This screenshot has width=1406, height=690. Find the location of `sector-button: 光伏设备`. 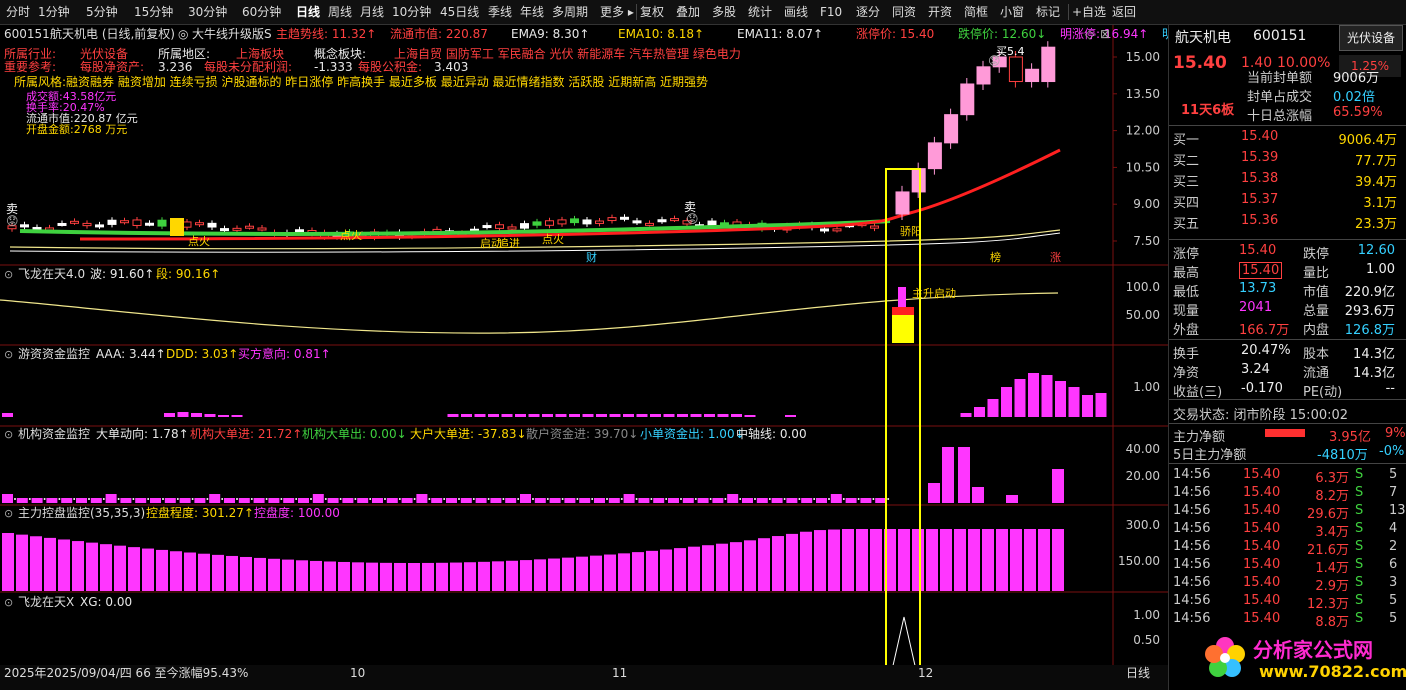

sector-button: 光伏设备 is located at coordinates (1371, 38).